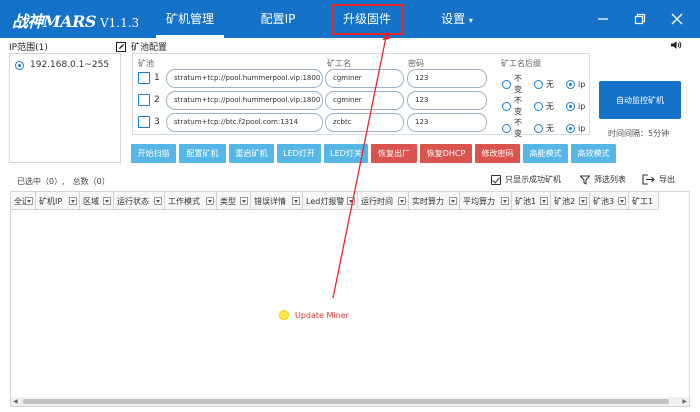  Describe the element at coordinates (518, 106) in the screenshot. I see `suffix-option-label: 不变` at that location.